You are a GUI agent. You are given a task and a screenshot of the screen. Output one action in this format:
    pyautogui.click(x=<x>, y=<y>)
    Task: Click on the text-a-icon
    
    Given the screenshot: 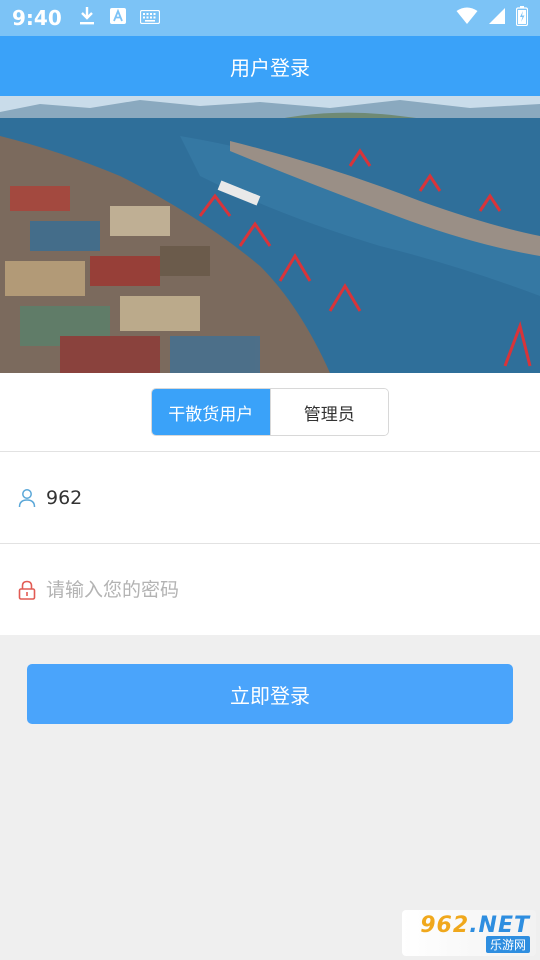 What is the action you would take?
    pyautogui.click(x=117, y=18)
    